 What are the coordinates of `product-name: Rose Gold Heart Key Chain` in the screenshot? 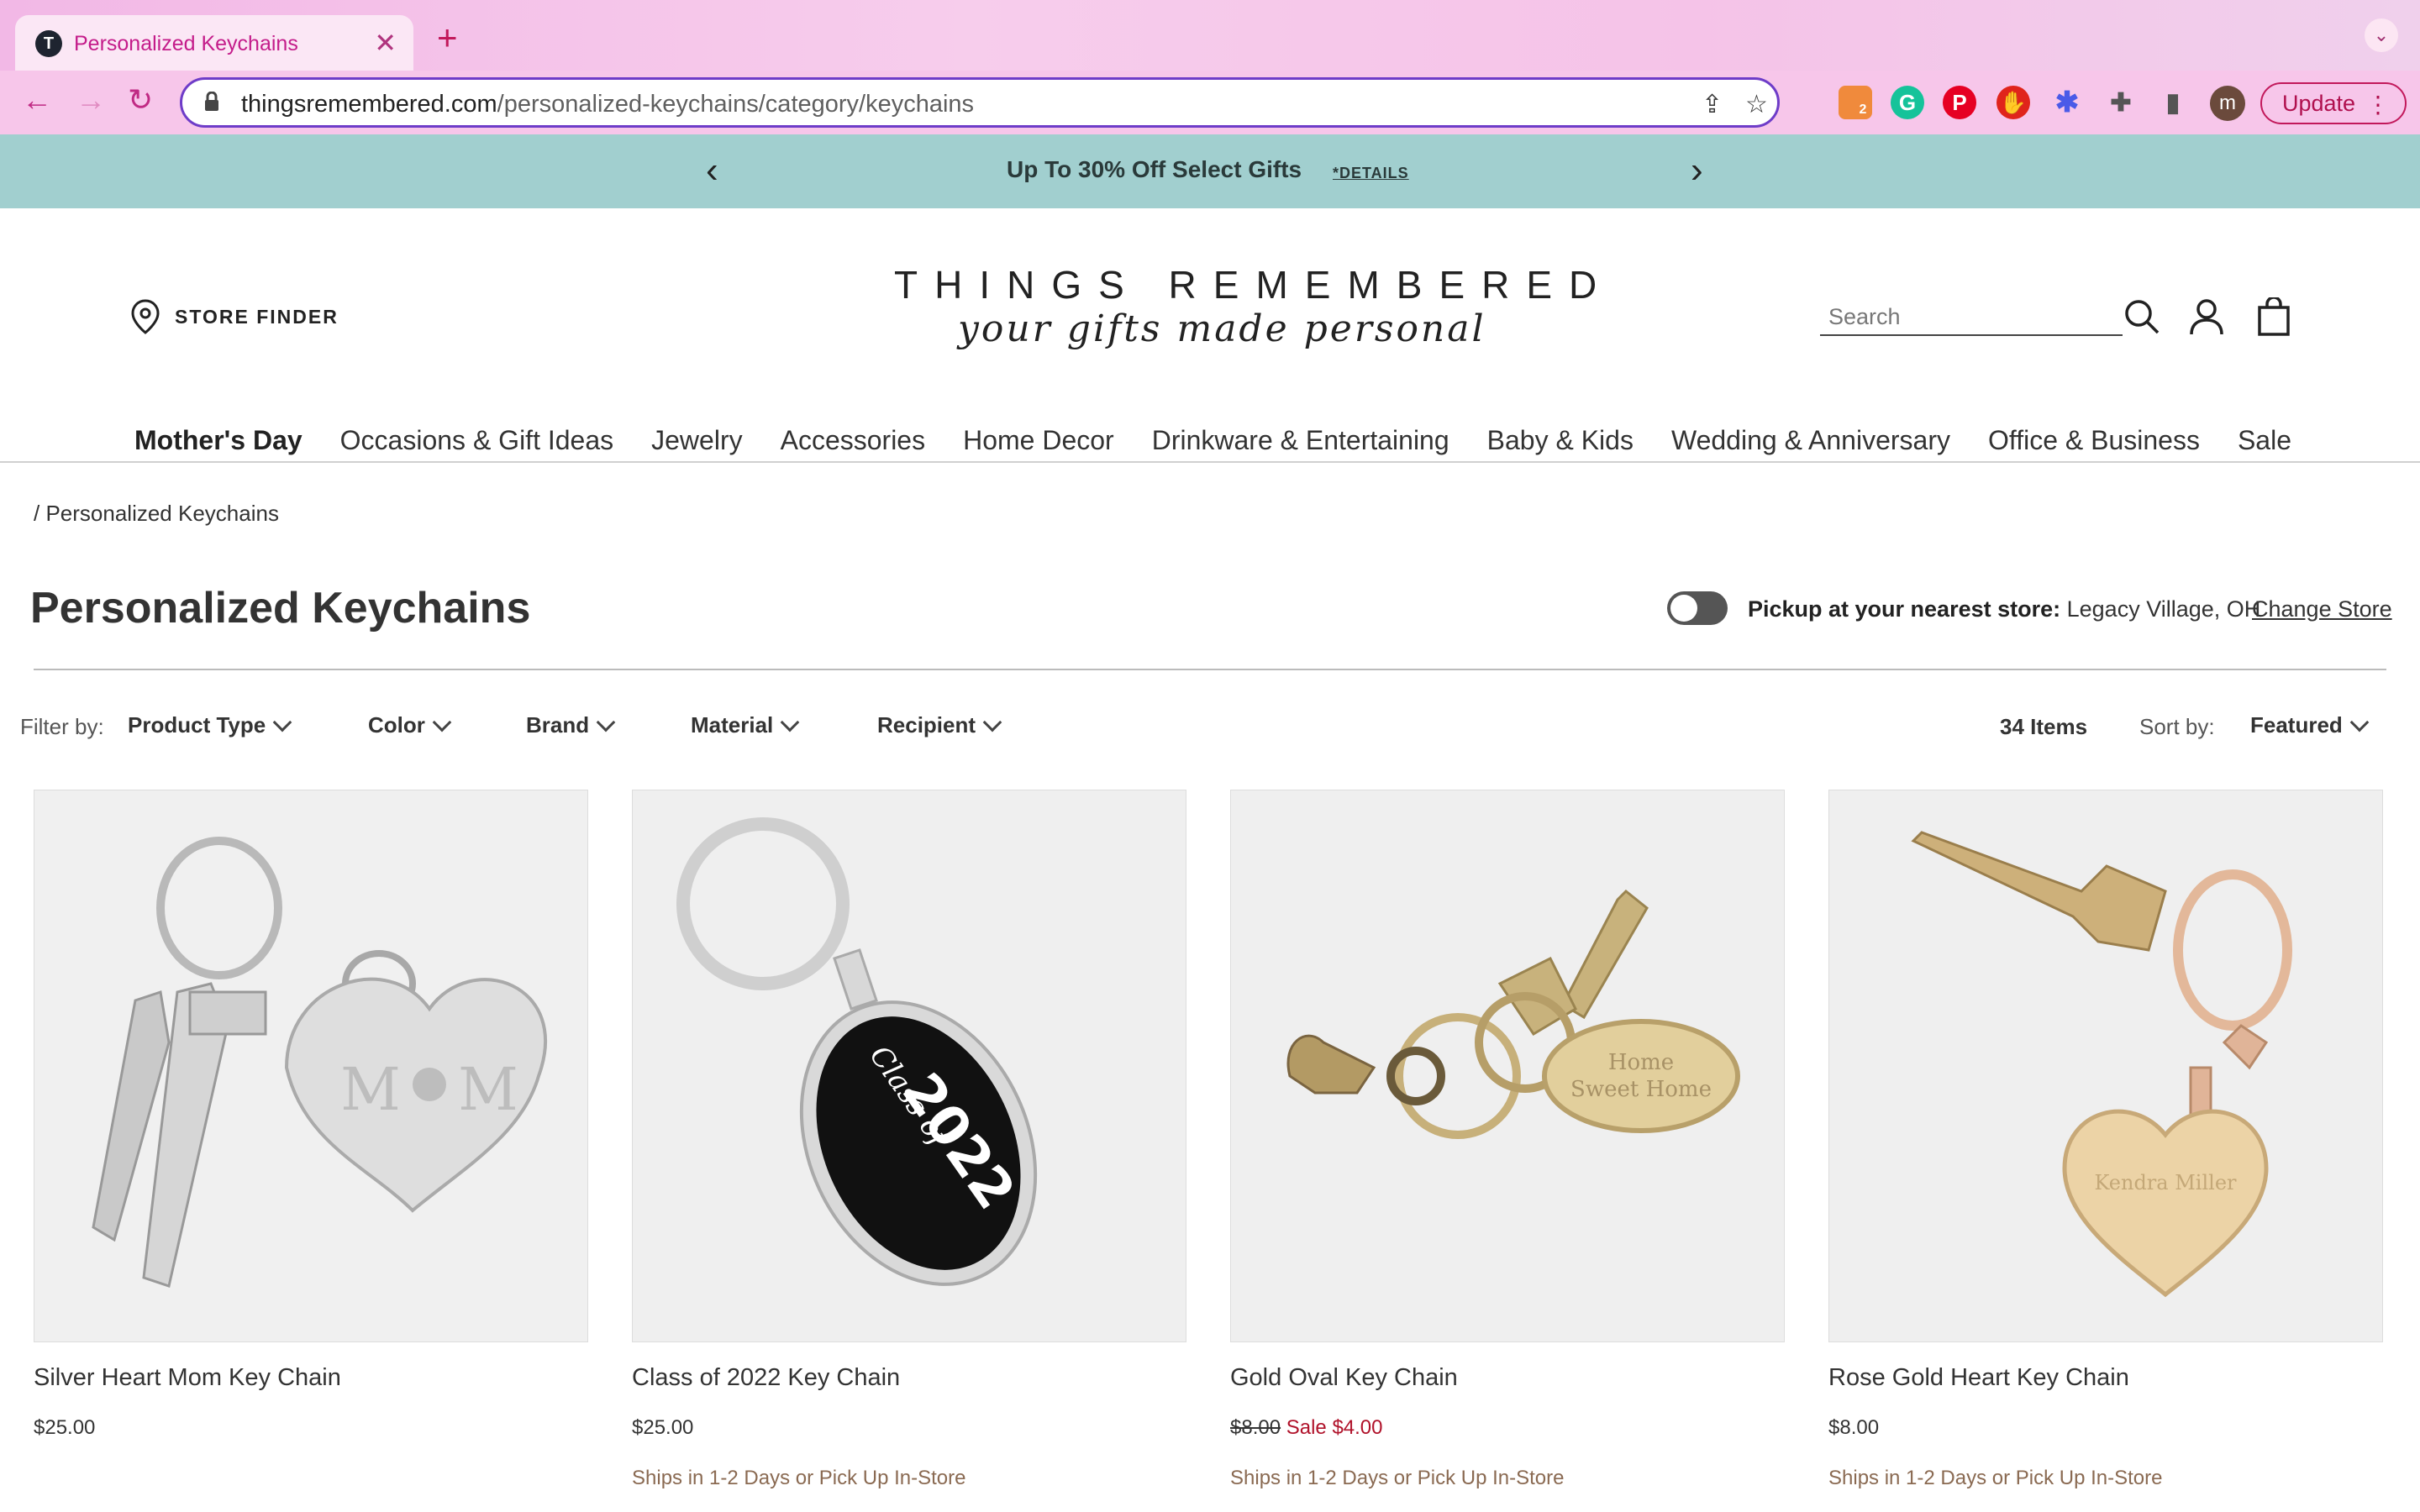 It's located at (1979, 1378).